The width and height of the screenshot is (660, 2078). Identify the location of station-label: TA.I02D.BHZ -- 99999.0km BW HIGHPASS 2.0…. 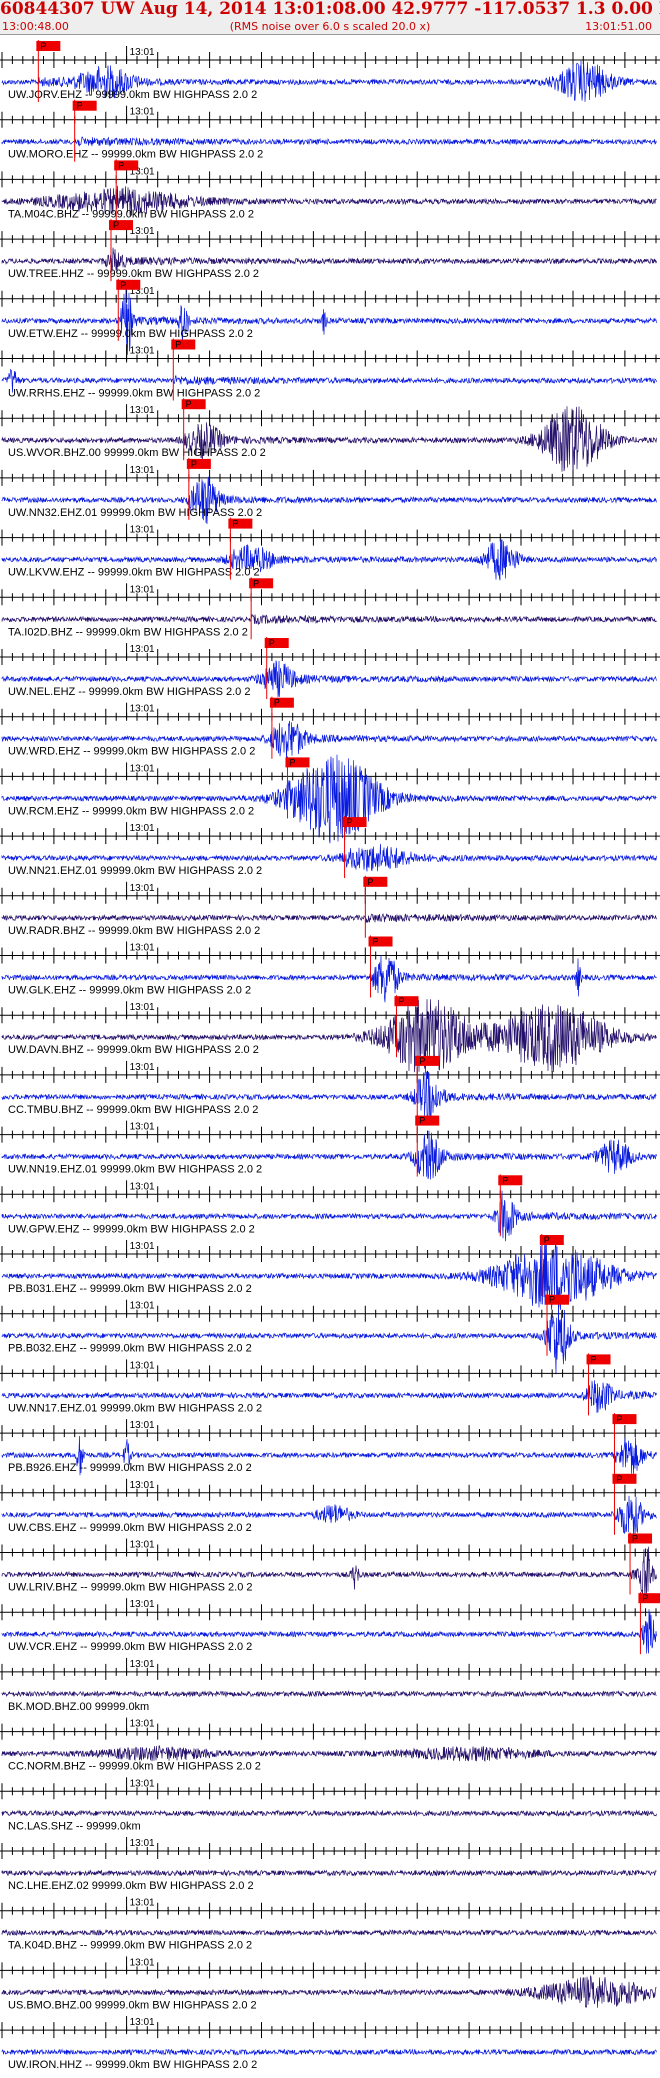
(128, 632).